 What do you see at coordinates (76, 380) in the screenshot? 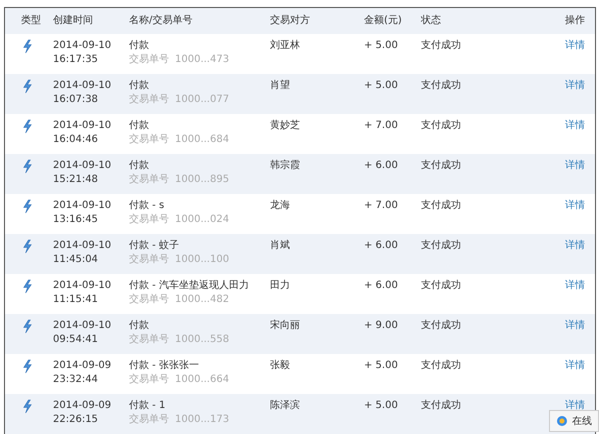
I see `time-text: 23:32:44` at bounding box center [76, 380].